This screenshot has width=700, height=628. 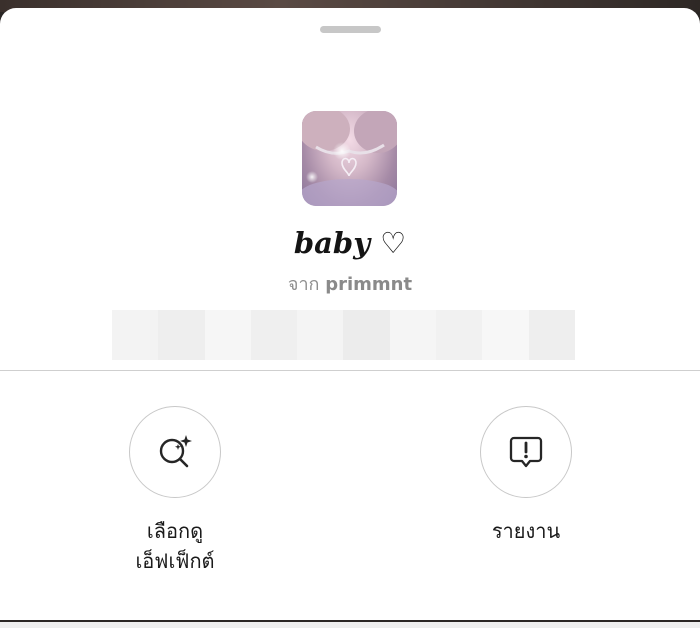 I want to click on author-name: primmnt, so click(x=368, y=284).